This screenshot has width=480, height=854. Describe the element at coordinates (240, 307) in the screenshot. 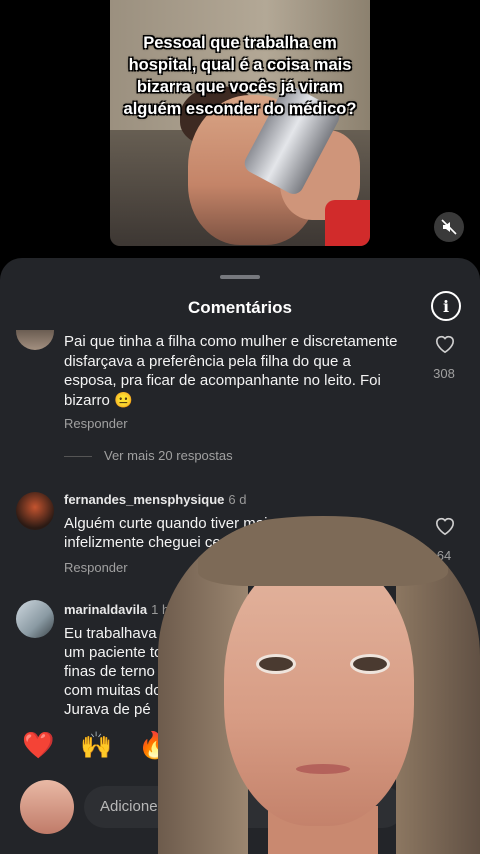

I see `sheet-title: Comentários` at that location.